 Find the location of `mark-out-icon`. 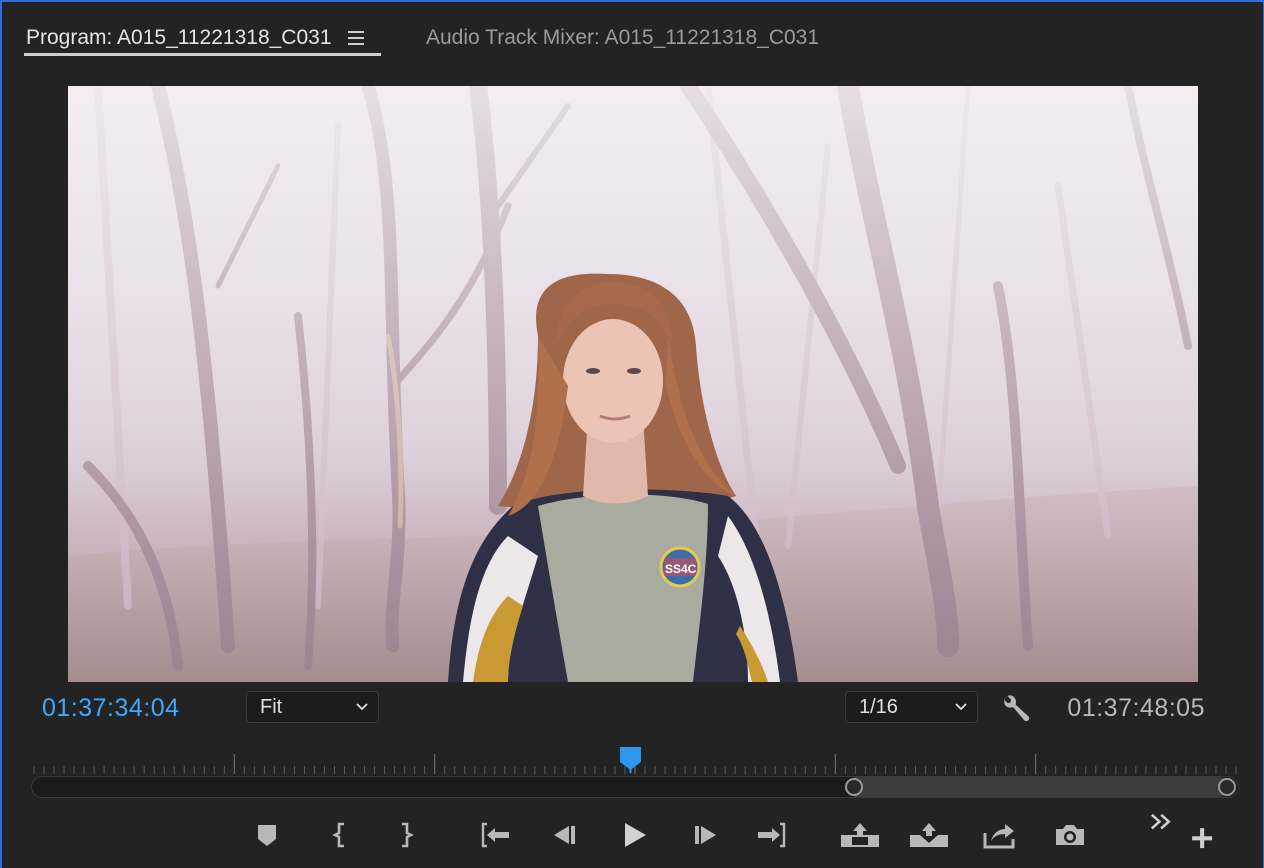

mark-out-icon is located at coordinates (408, 835).